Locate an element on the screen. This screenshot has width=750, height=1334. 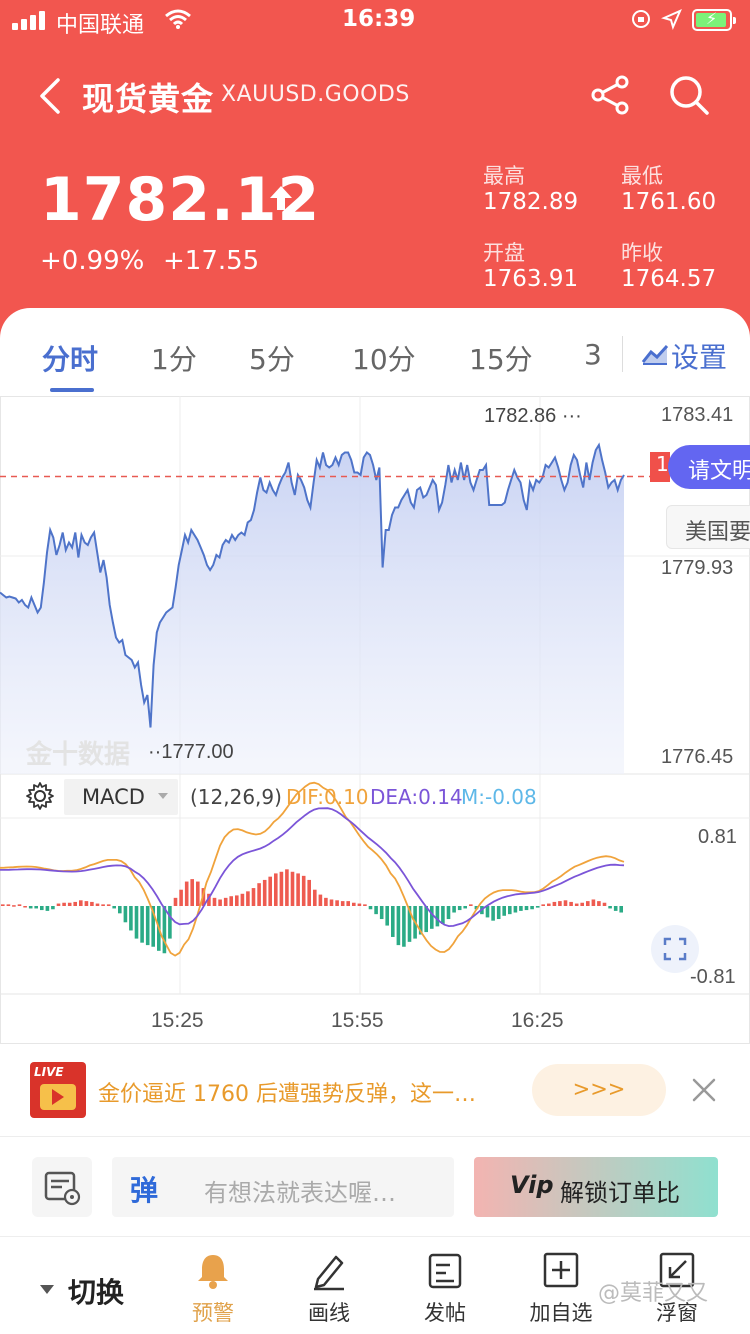
rotation-lock-icon is located at coordinates (641, 19).